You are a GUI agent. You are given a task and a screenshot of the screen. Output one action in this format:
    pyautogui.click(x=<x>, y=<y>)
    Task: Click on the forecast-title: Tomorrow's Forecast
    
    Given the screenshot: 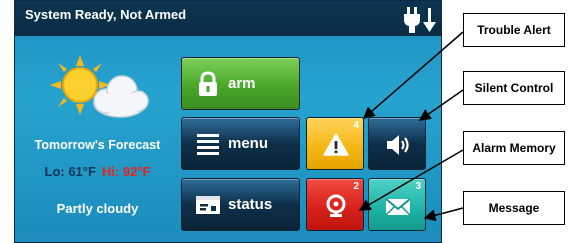 What is the action you would take?
    pyautogui.click(x=97, y=145)
    